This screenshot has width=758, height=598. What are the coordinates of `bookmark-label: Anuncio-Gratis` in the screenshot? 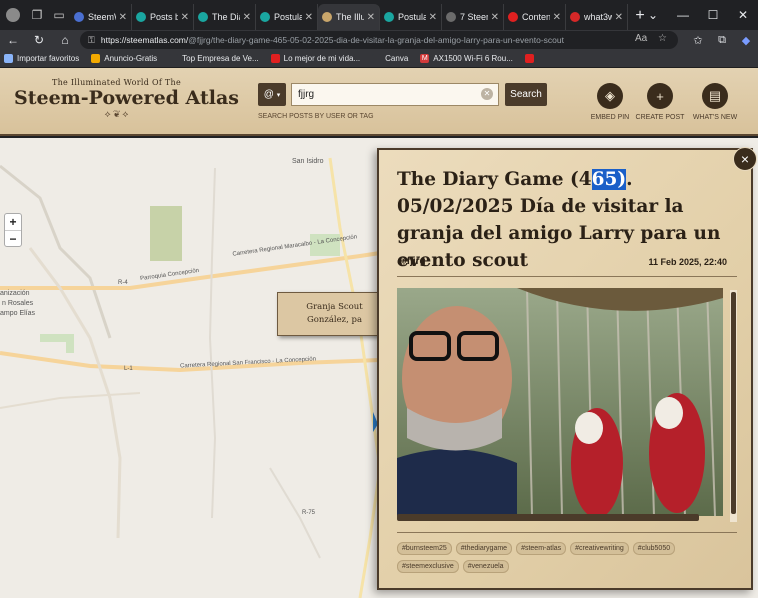 It's located at (131, 58).